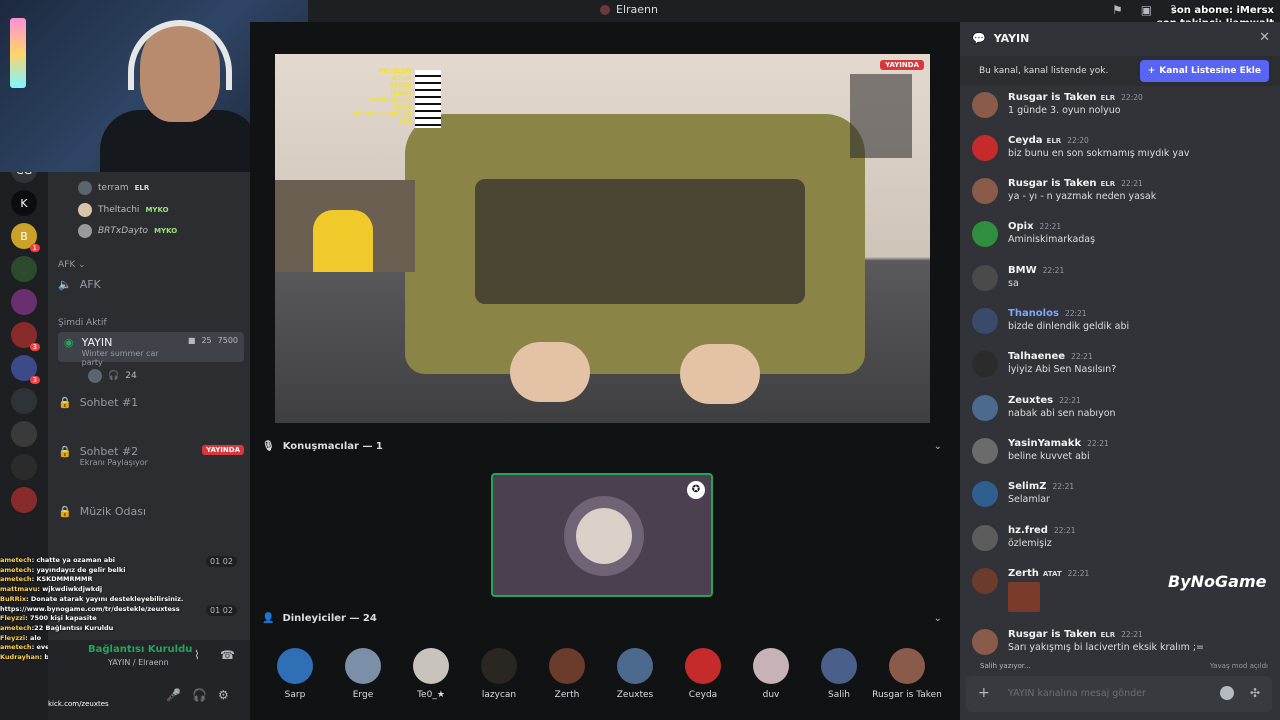 The height and width of the screenshot is (720, 1280). Describe the element at coordinates (34, 347) in the screenshot. I see `unread-badge: 3` at that location.